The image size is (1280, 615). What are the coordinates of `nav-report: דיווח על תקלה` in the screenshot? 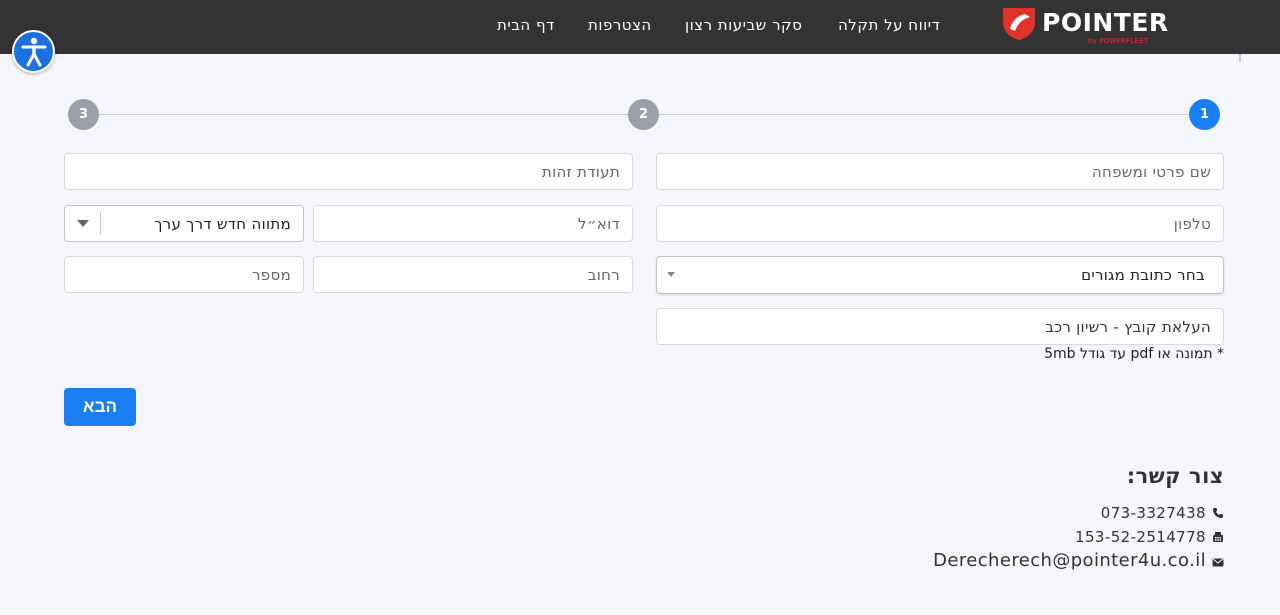 It's located at (889, 25).